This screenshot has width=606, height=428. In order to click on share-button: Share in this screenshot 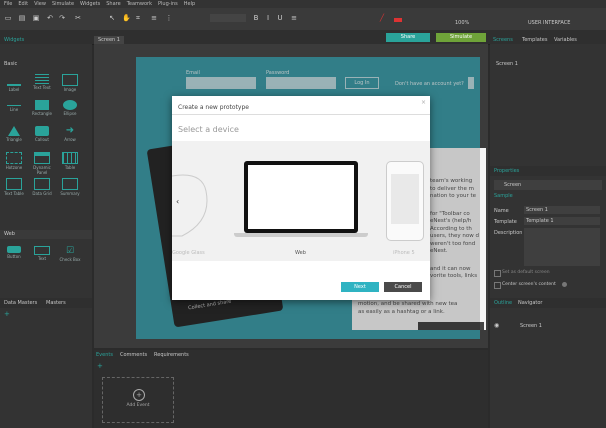, I will do `click(408, 37)`.